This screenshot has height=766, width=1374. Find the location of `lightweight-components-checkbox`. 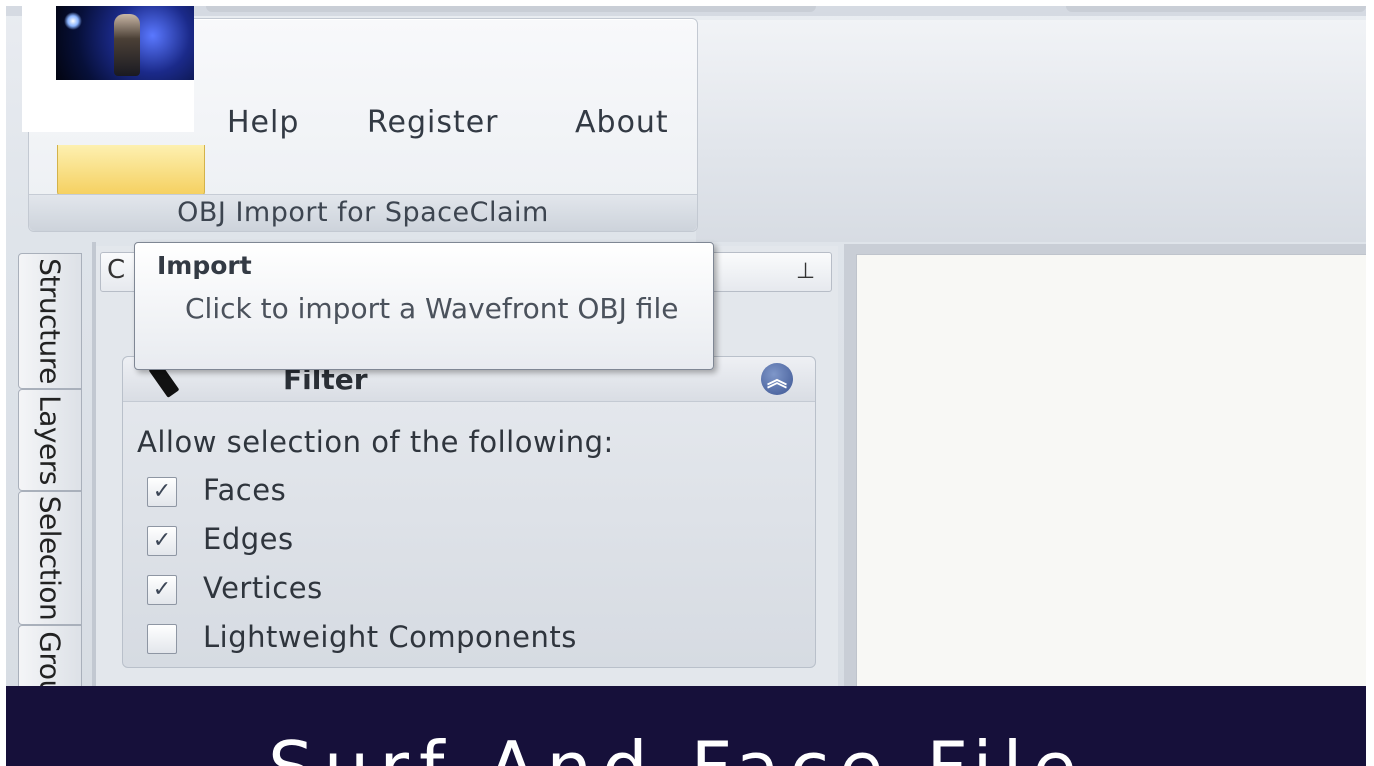

lightweight-components-checkbox is located at coordinates (162, 639).